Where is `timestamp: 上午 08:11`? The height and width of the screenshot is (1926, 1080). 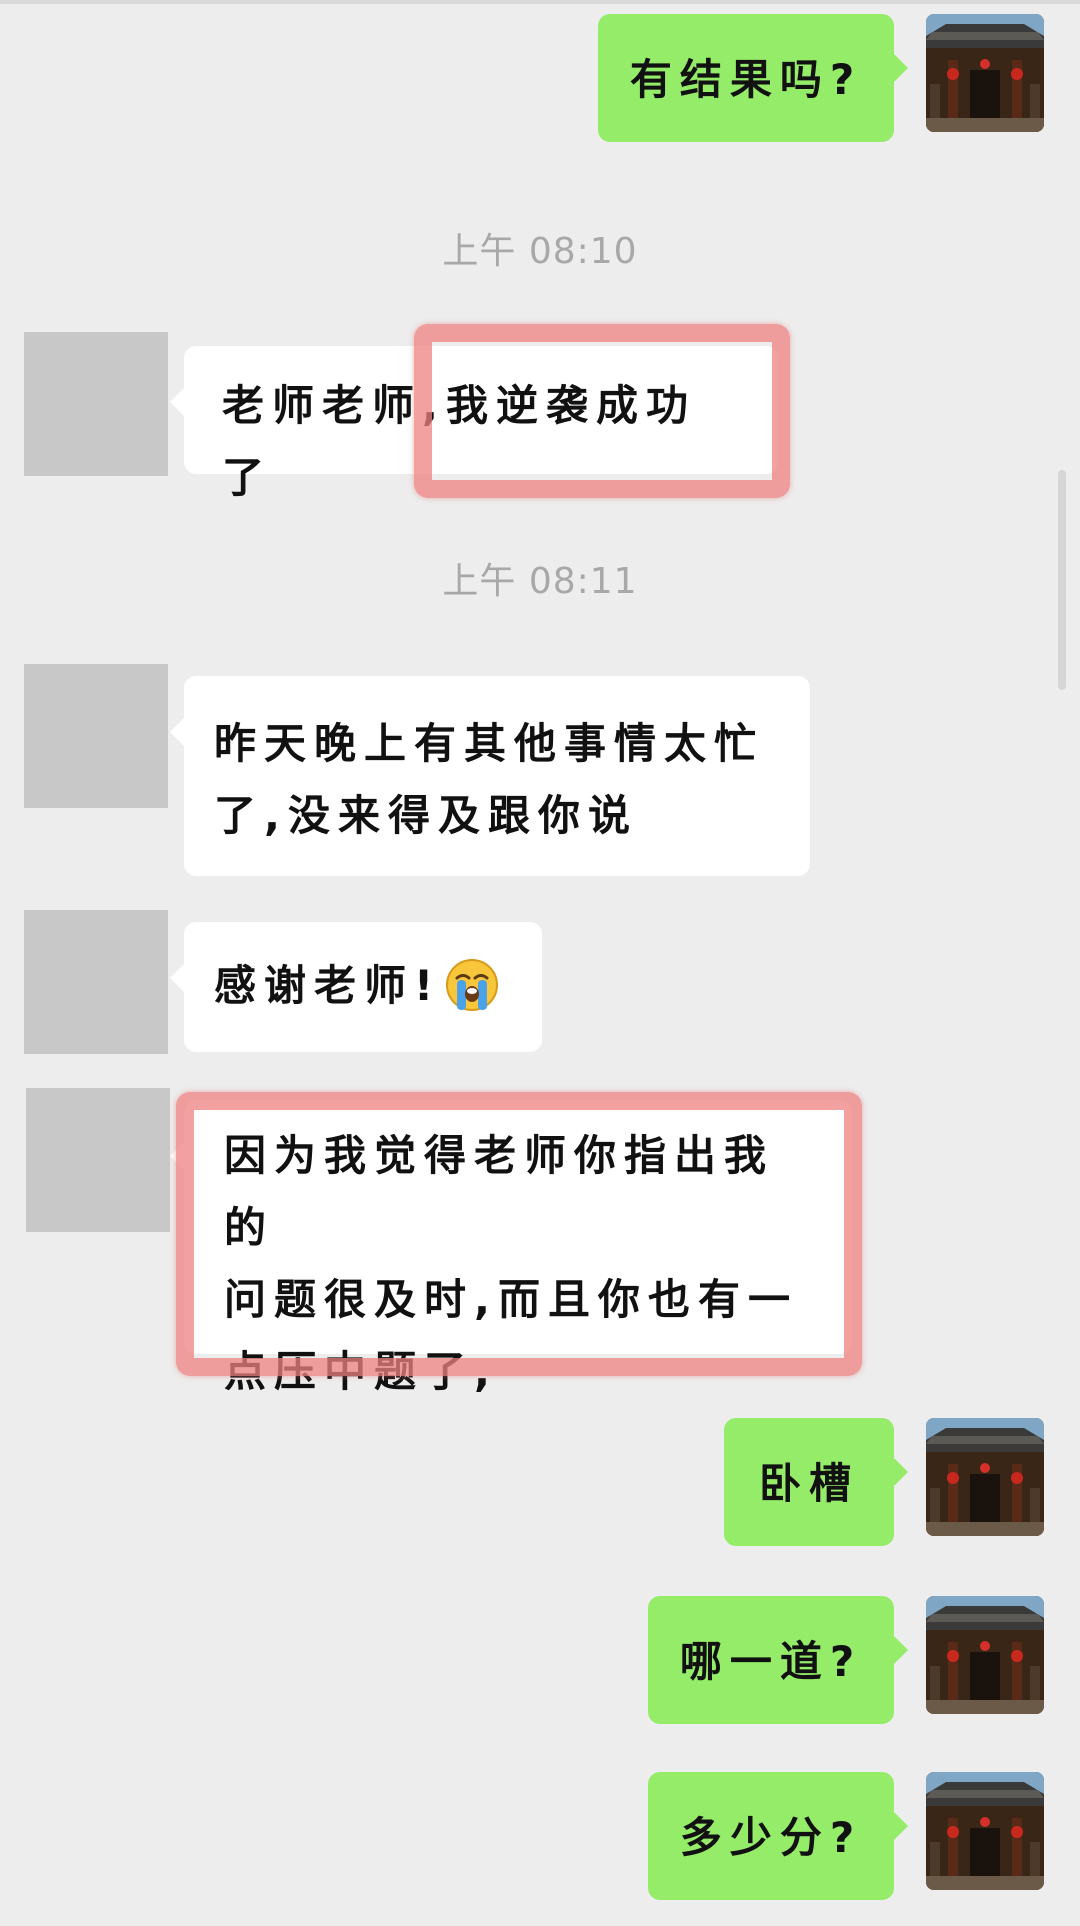 timestamp: 上午 08:11 is located at coordinates (540, 581).